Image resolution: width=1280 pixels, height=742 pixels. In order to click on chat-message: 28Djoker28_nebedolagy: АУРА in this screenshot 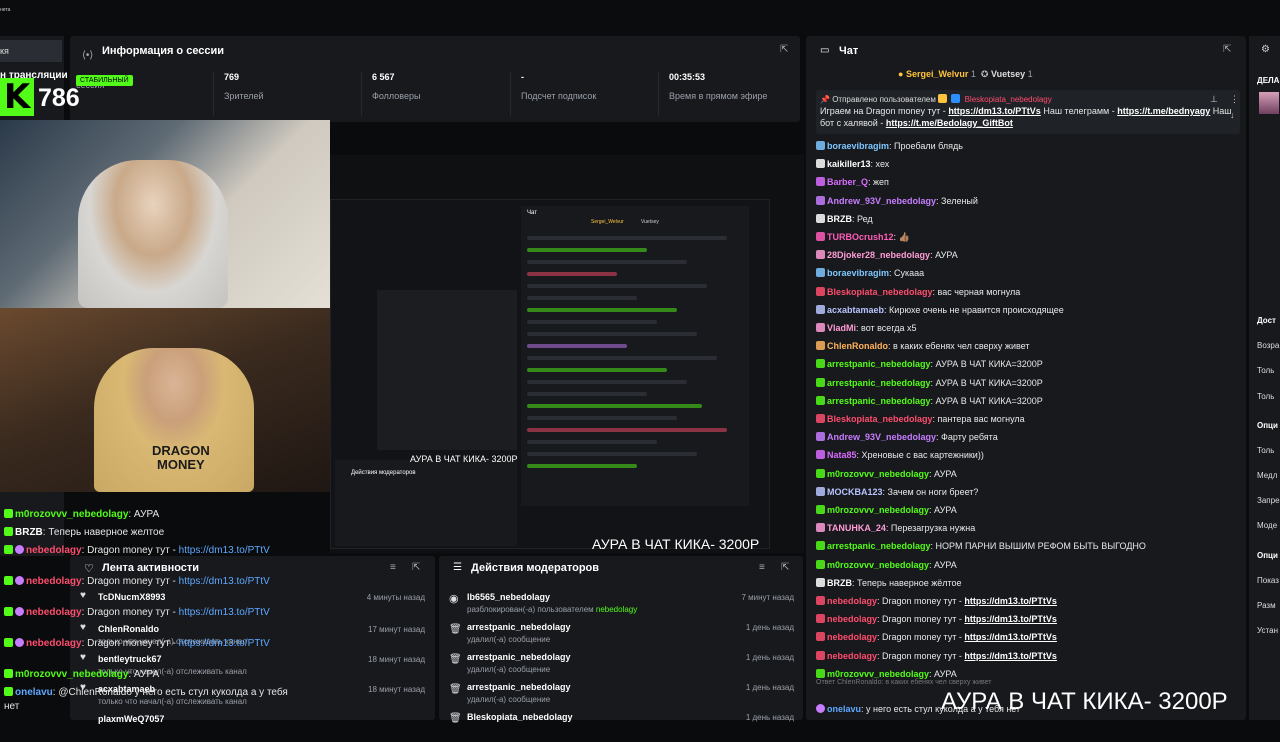, I will do `click(887, 255)`.